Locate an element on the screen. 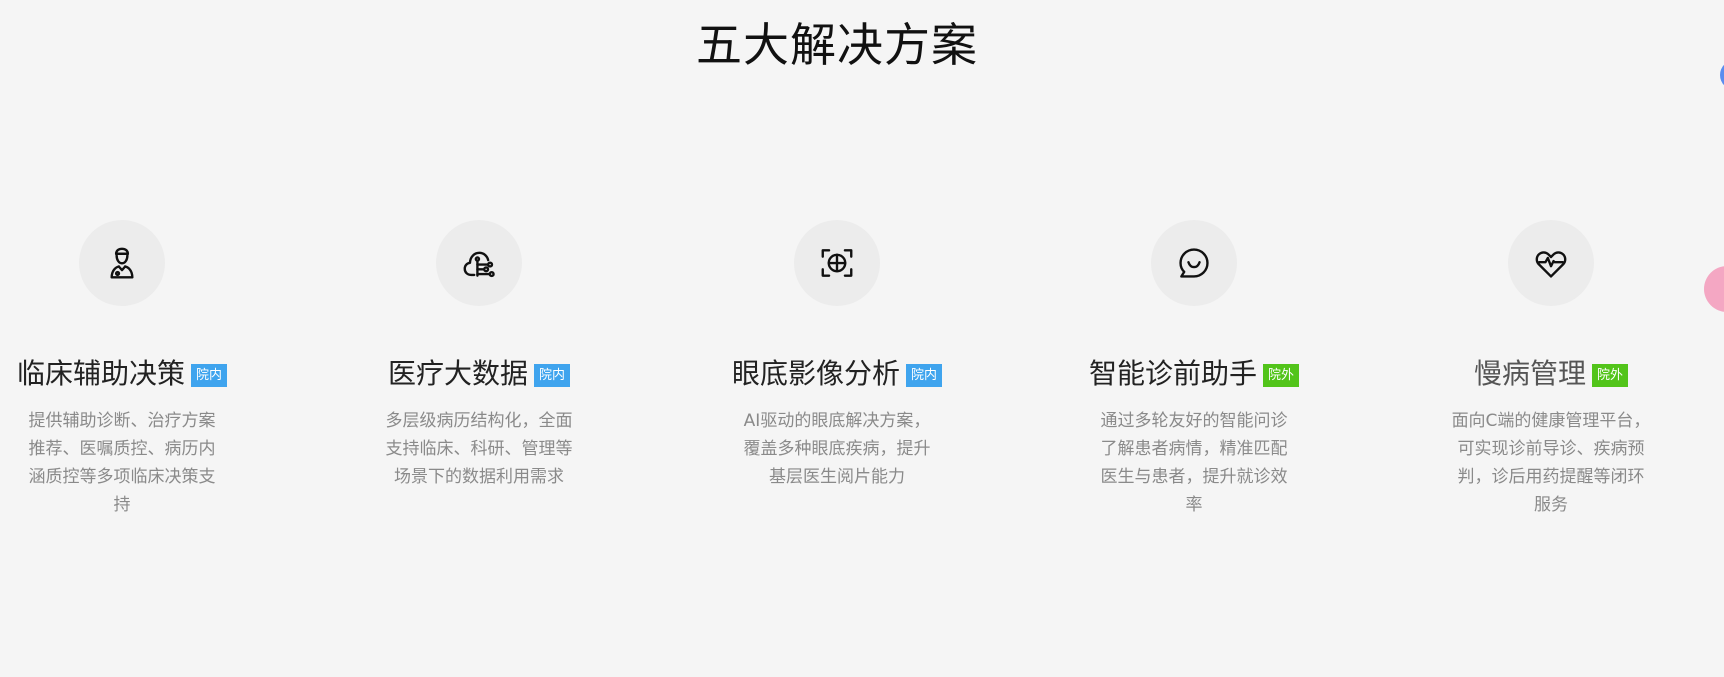 The height and width of the screenshot is (677, 1724). card-description: 面向C端的健康管理平台，可实现诊前导诊、疾病预判，诊后用药提醒等闭环服务 is located at coordinates (1551, 463).